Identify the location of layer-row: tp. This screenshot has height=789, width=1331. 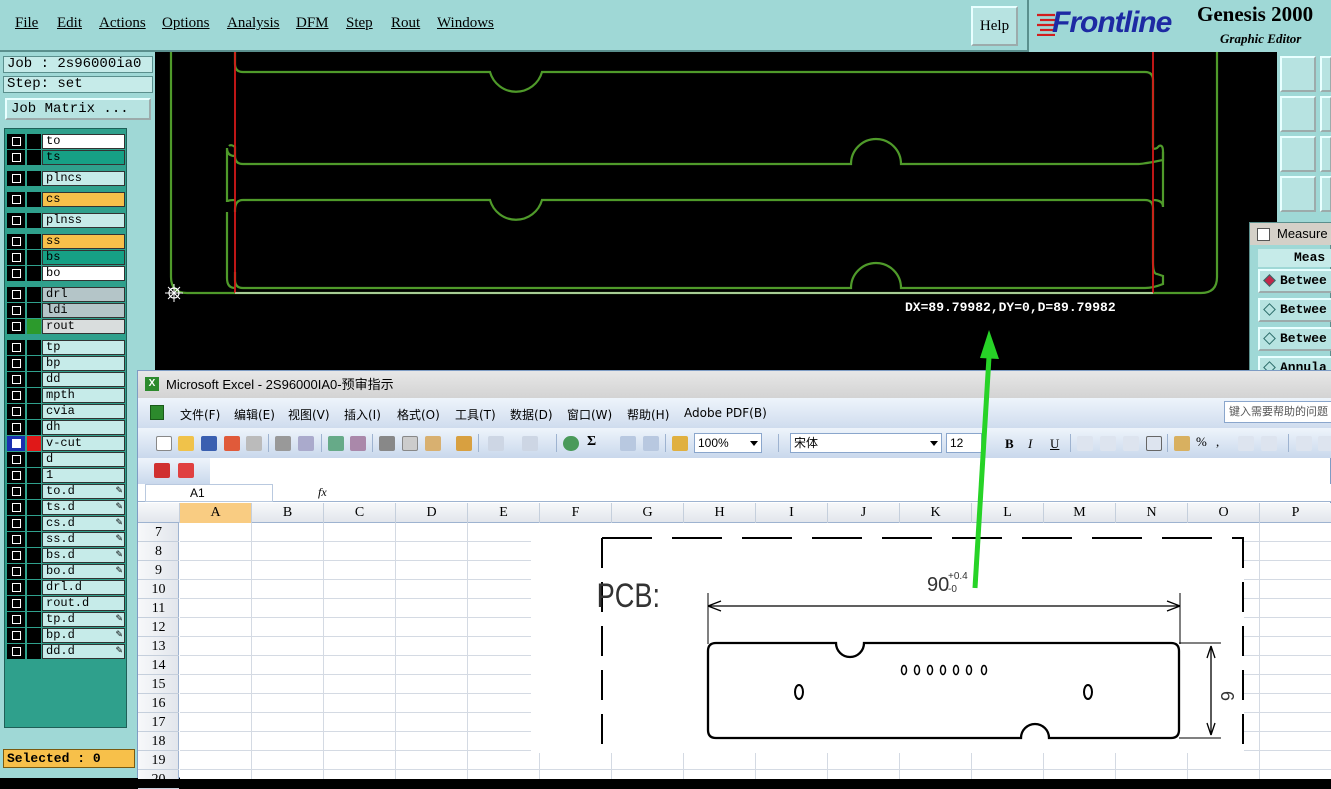
(67, 347).